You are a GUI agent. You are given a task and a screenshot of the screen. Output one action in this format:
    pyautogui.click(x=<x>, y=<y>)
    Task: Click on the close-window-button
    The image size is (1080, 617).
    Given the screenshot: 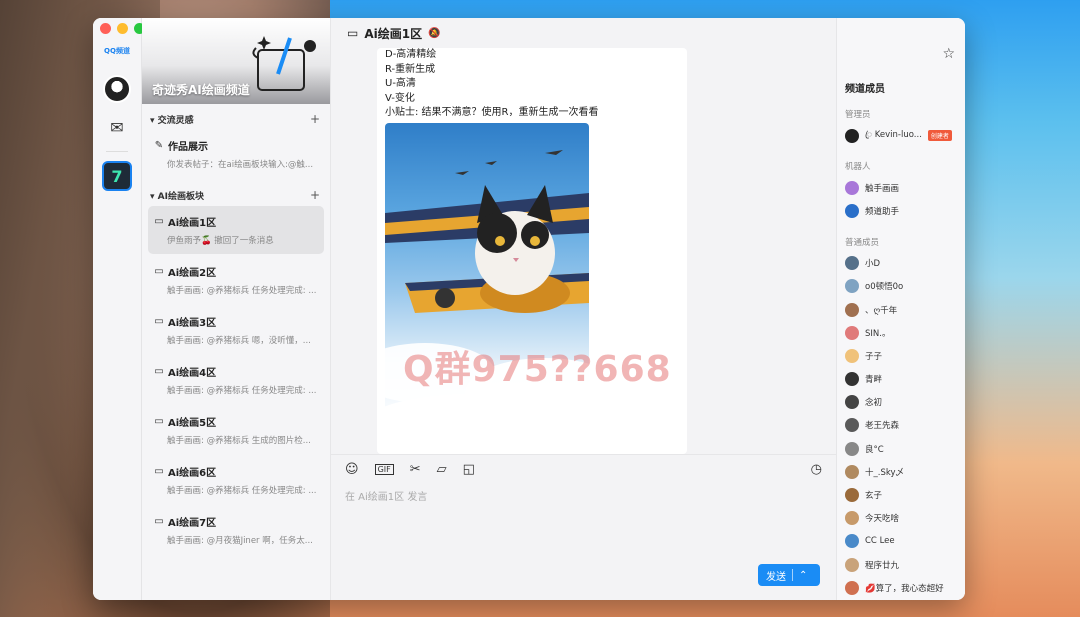 What is the action you would take?
    pyautogui.click(x=105, y=28)
    